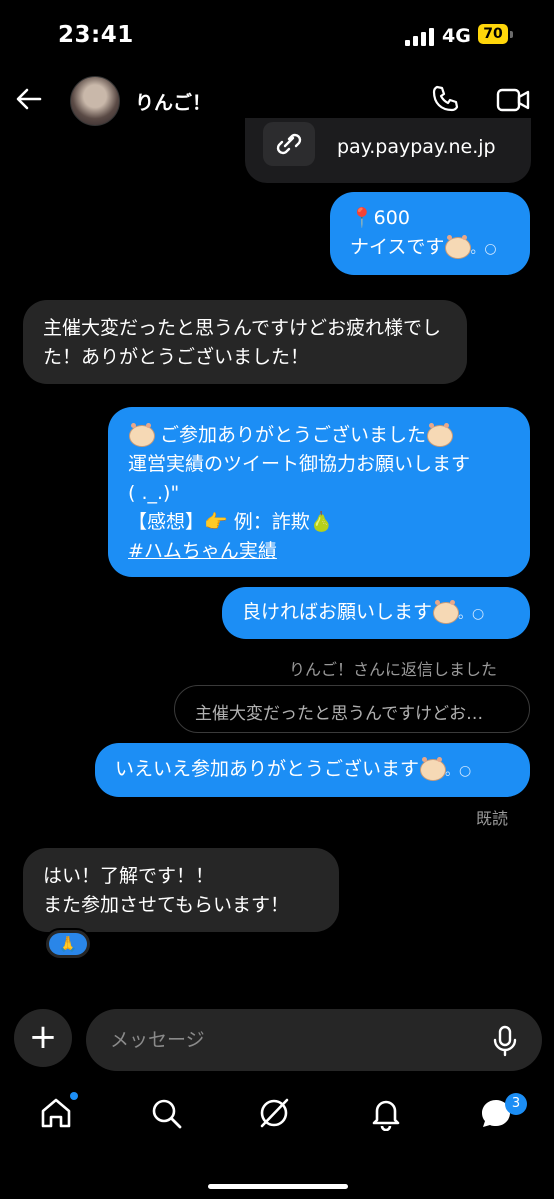 The height and width of the screenshot is (1199, 554). What do you see at coordinates (293, 435) in the screenshot?
I see `message-text: ご参加ありがとうございました` at bounding box center [293, 435].